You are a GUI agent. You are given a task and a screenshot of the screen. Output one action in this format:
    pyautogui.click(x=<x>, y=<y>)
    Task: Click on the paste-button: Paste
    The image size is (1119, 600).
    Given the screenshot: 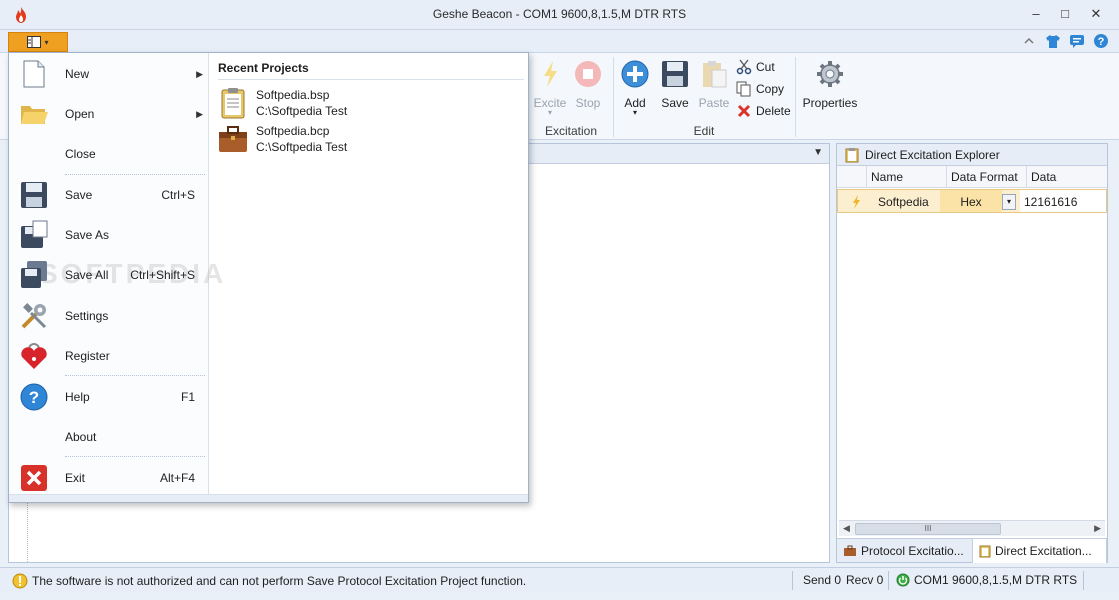 What is the action you would take?
    pyautogui.click(x=714, y=84)
    